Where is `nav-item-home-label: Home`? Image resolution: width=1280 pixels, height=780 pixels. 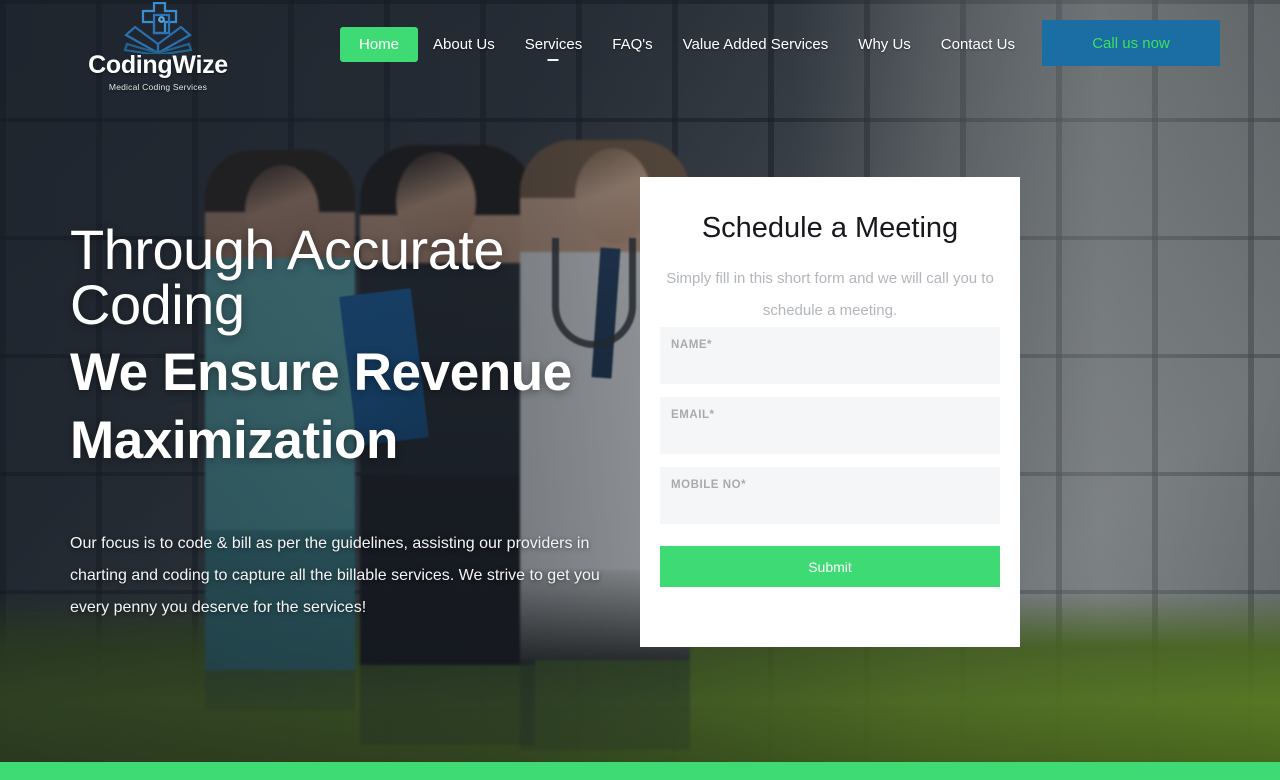 nav-item-home-label: Home is located at coordinates (379, 44).